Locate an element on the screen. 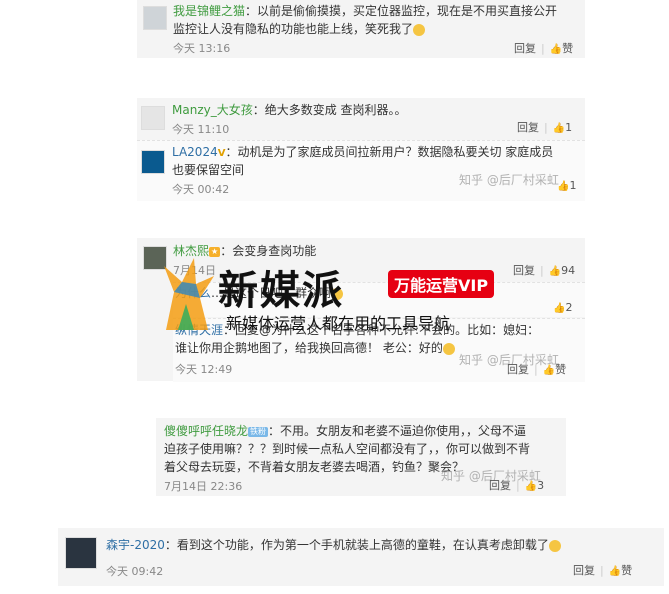 The image size is (669, 594). comment-actions: 👍2 is located at coordinates (562, 307).